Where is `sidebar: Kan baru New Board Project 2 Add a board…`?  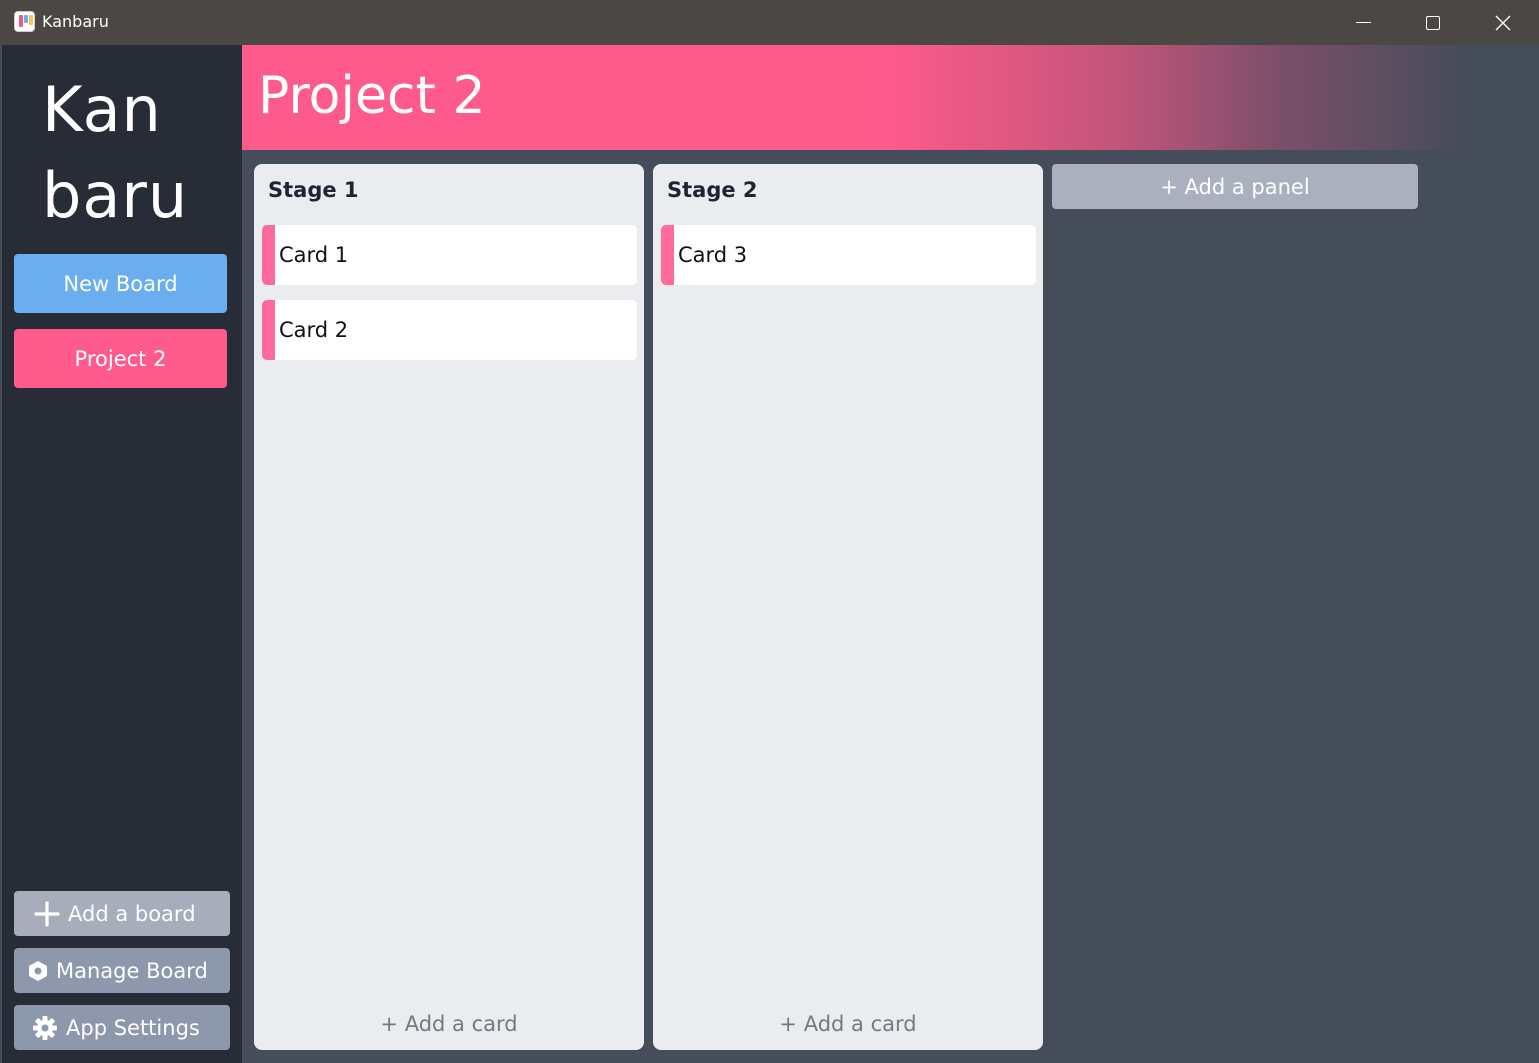
sidebar: Kan baru New Board Project 2 Add a board… is located at coordinates (122, 554).